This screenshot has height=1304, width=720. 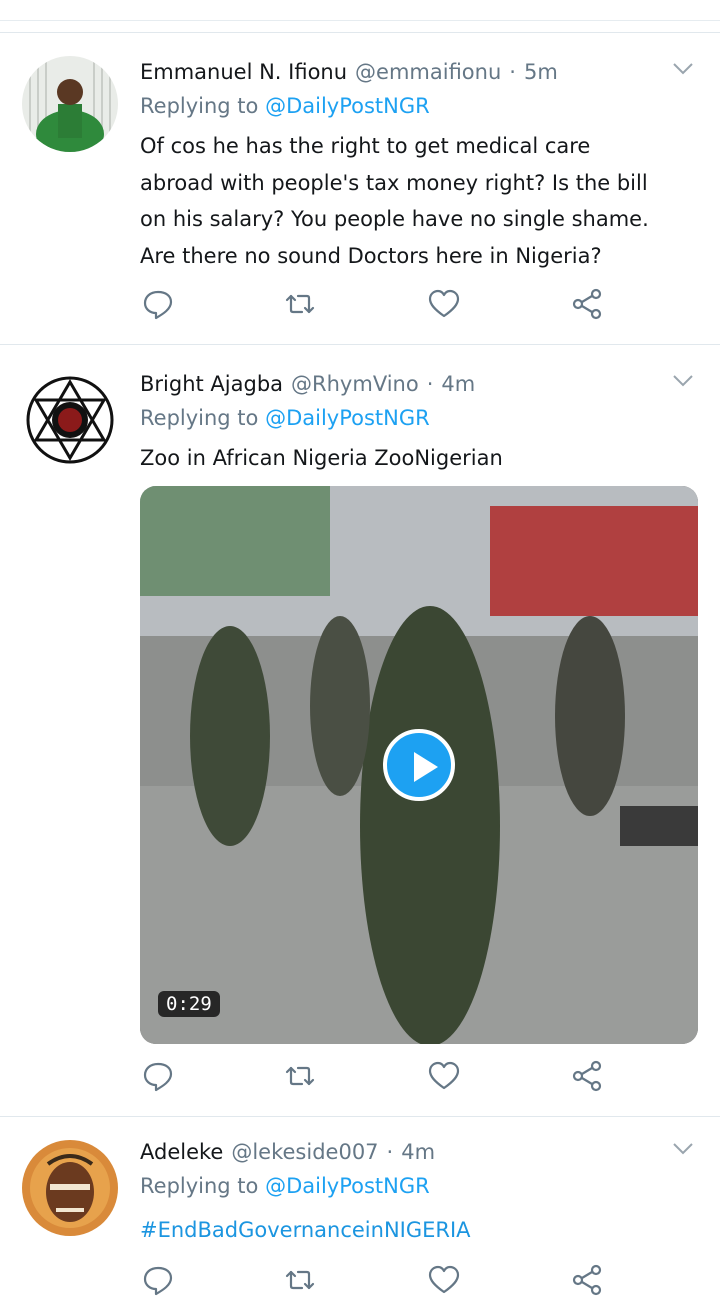 I want to click on top-divider, so click(x=360, y=20).